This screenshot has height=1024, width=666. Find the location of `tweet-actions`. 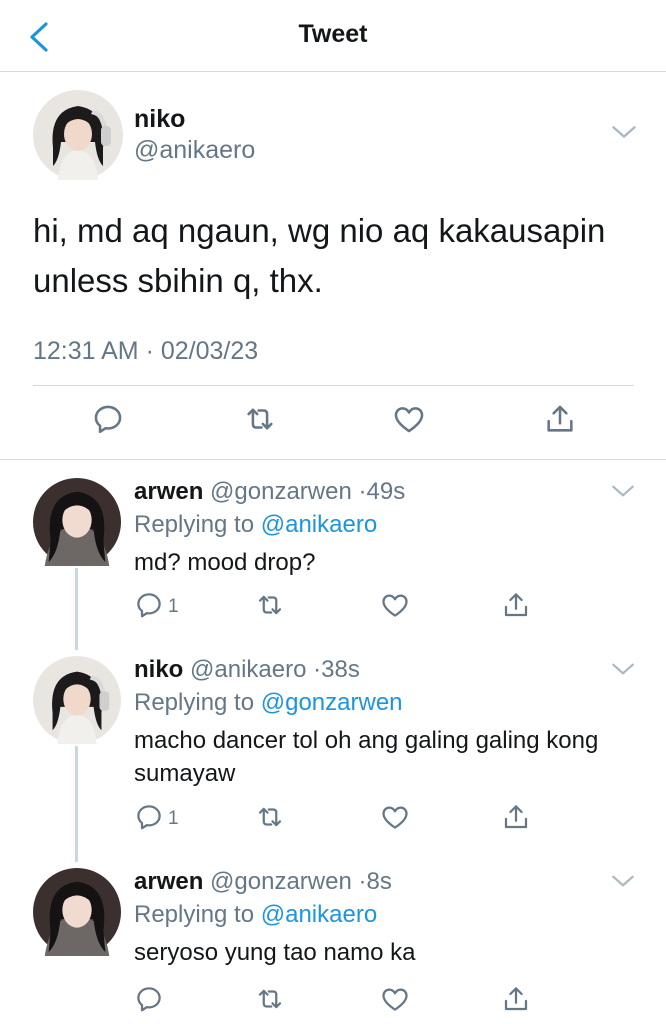

tweet-actions is located at coordinates (333, 422).